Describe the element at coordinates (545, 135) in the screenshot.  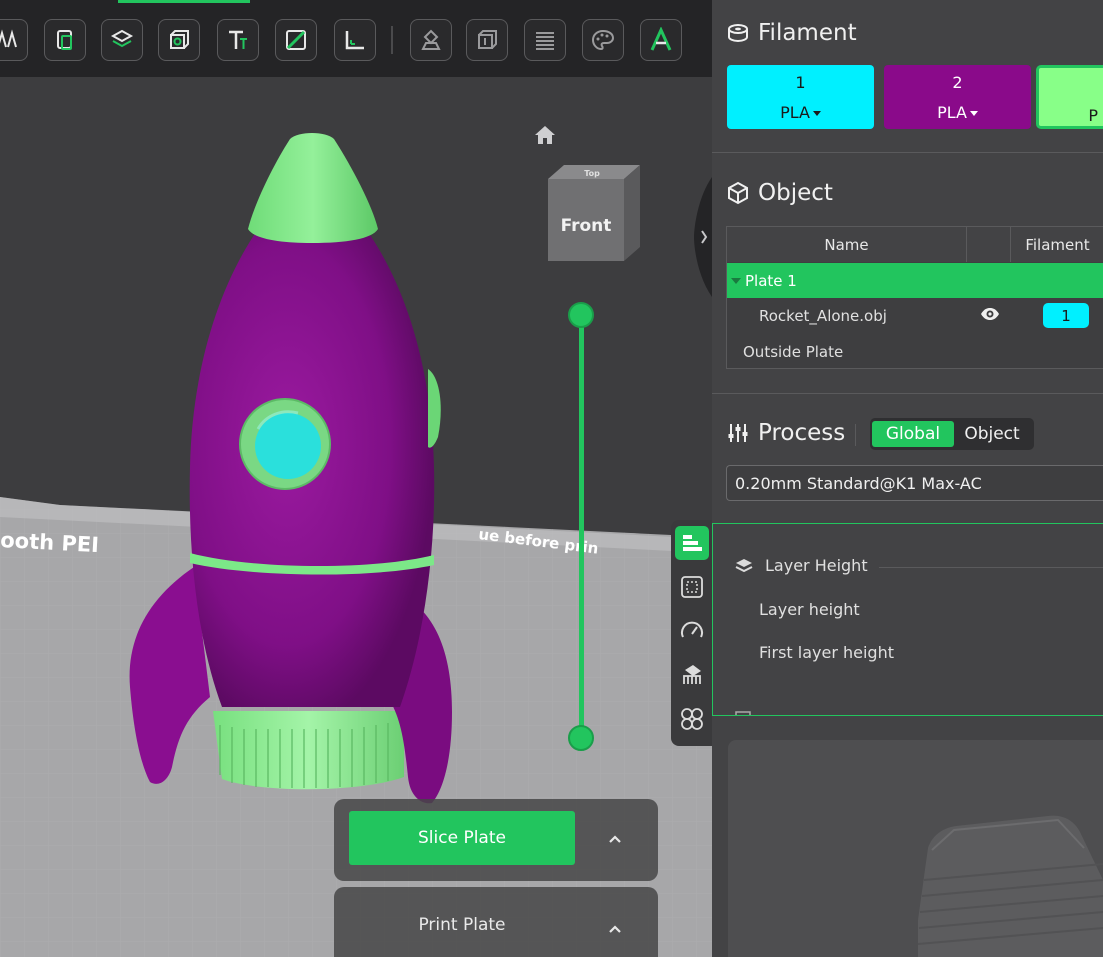
I see `home-view-icon` at that location.